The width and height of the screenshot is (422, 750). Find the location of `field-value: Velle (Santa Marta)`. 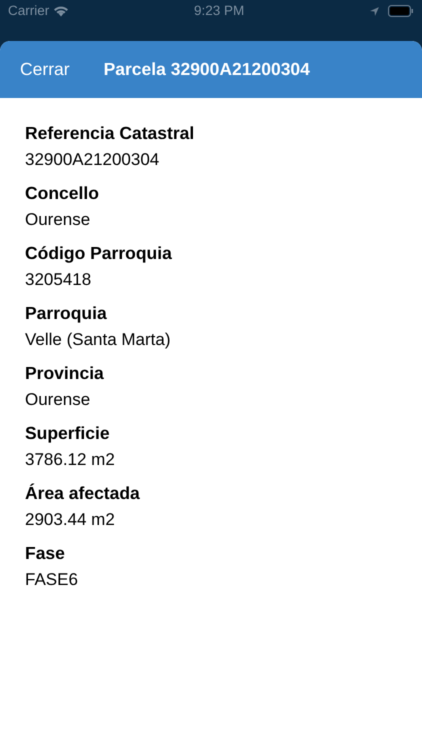

field-value: Velle (Santa Marta) is located at coordinates (98, 340).